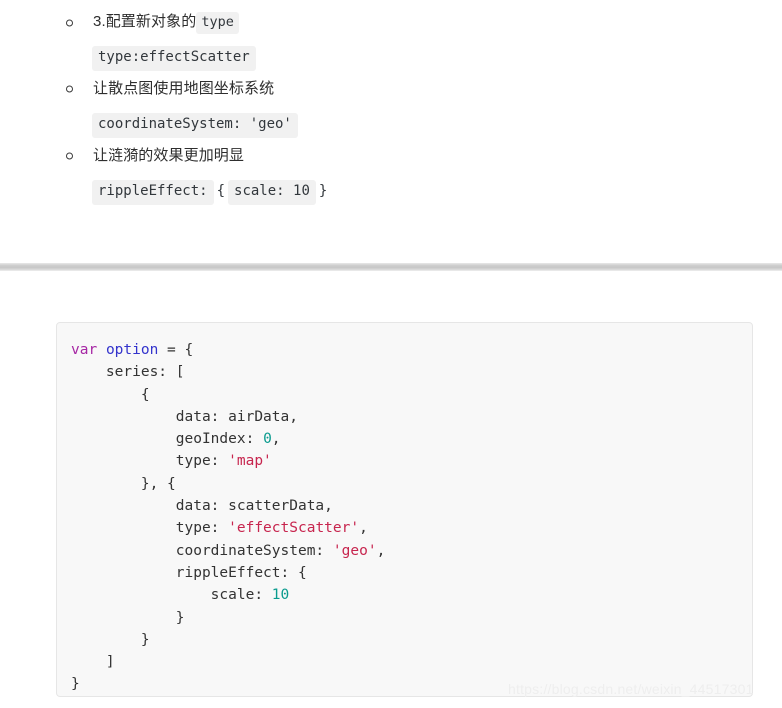  I want to click on code-token: 10, so click(280, 595).